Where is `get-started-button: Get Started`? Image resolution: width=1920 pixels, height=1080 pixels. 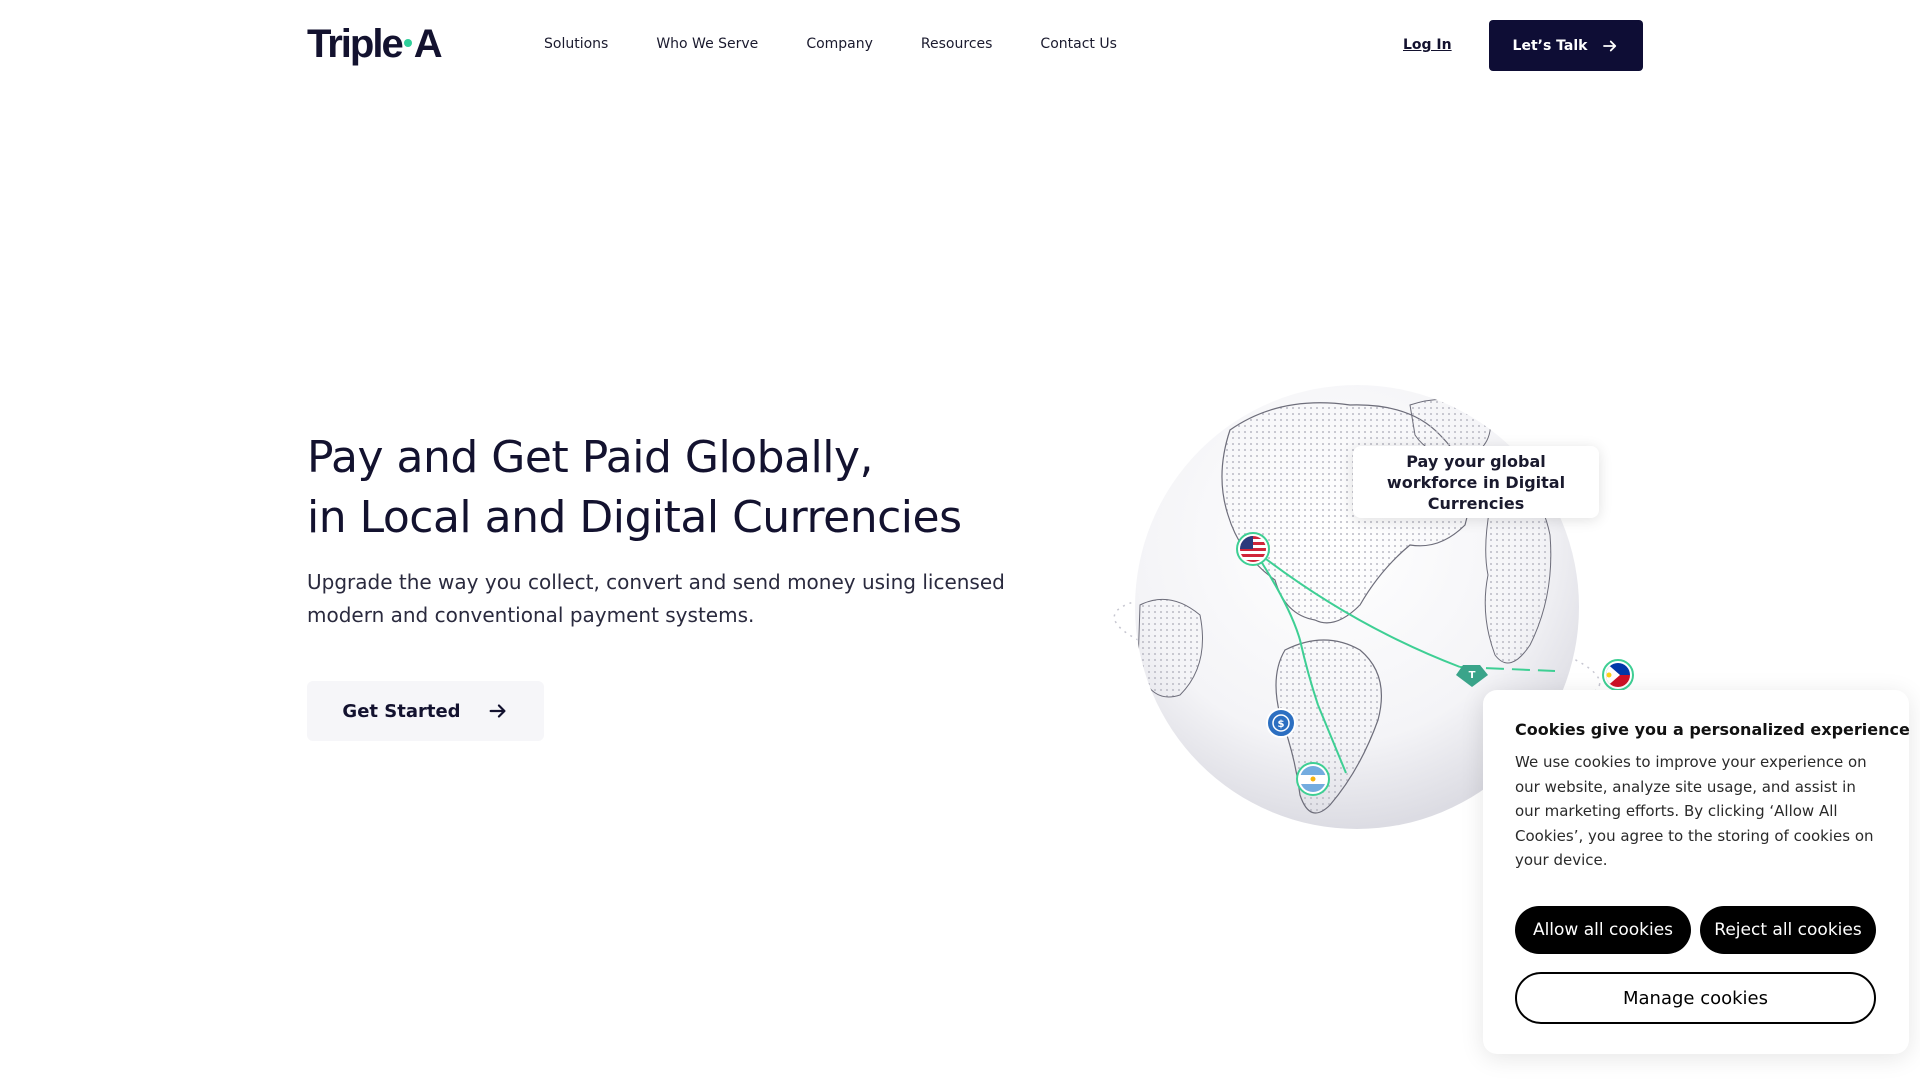 get-started-button: Get Started is located at coordinates (425, 711).